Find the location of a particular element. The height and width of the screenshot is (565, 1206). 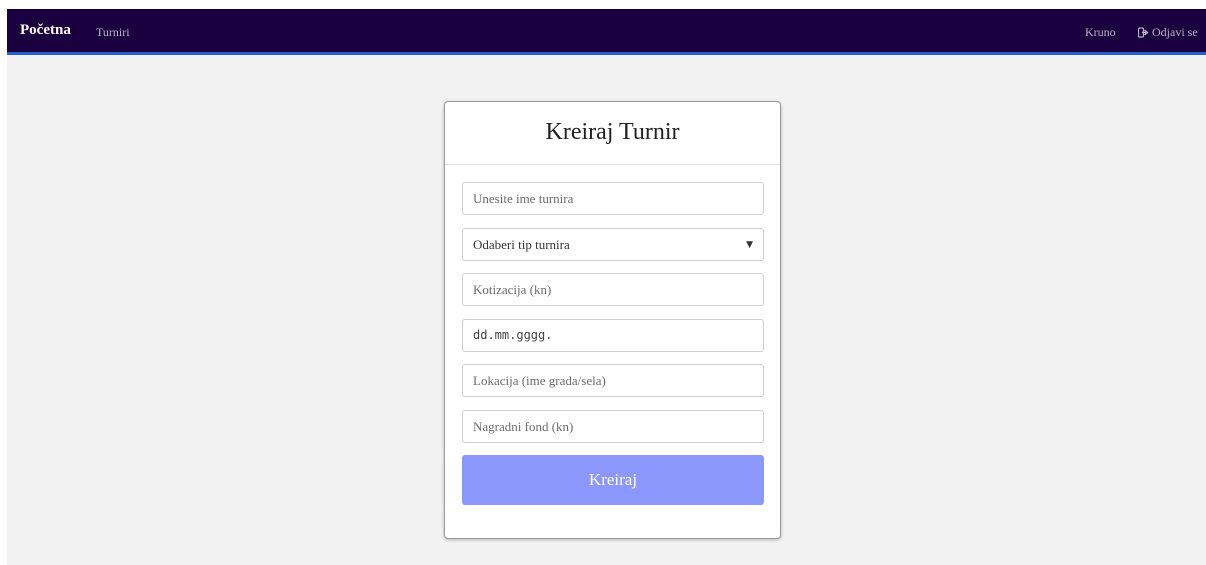

logout-link: Odjavi se is located at coordinates (1167, 32).